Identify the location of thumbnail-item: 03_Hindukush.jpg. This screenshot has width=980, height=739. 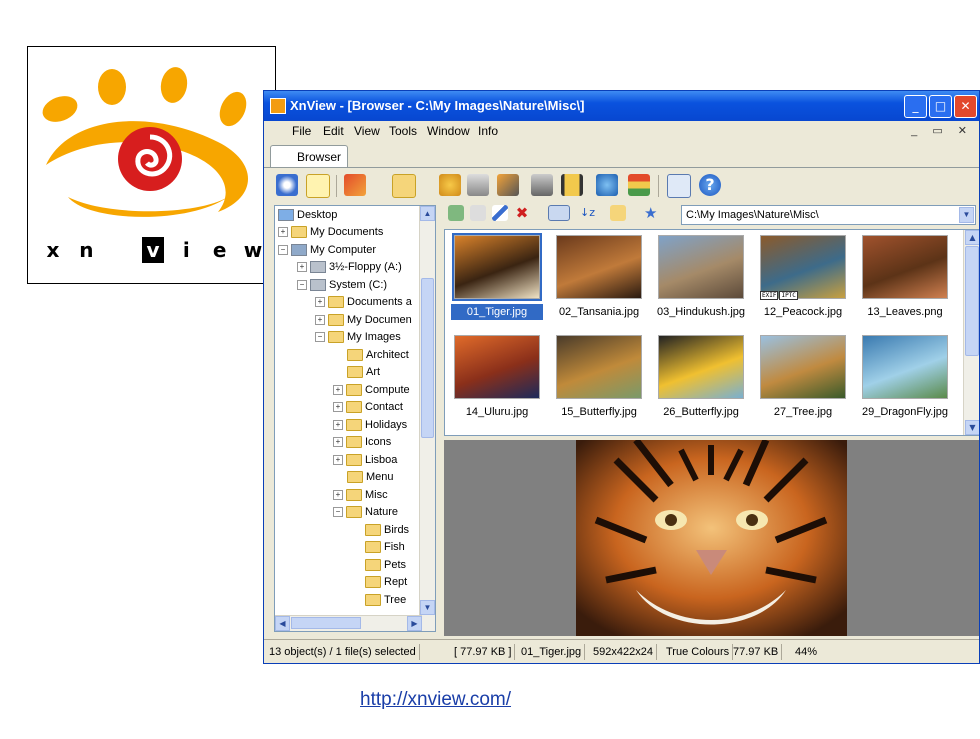
(701, 278).